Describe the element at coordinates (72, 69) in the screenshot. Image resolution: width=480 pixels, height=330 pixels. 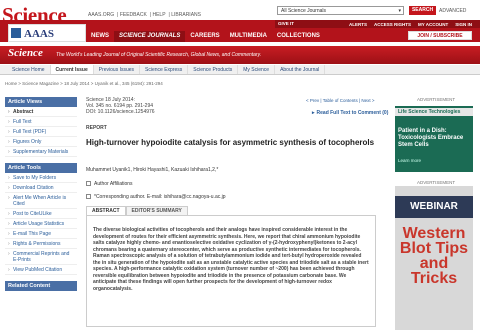
I see `tab-current-issue: Current Issue` at that location.